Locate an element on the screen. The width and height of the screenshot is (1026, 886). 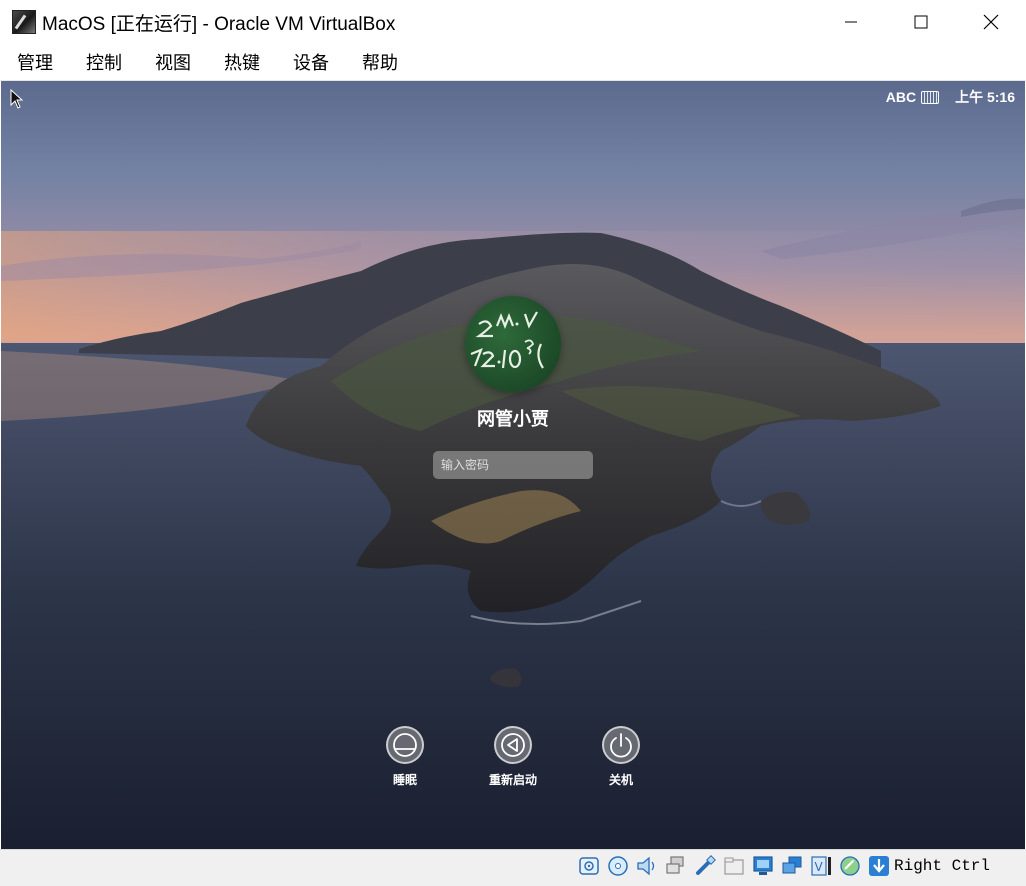
username-label: 网管小贾 is located at coordinates (513, 419).